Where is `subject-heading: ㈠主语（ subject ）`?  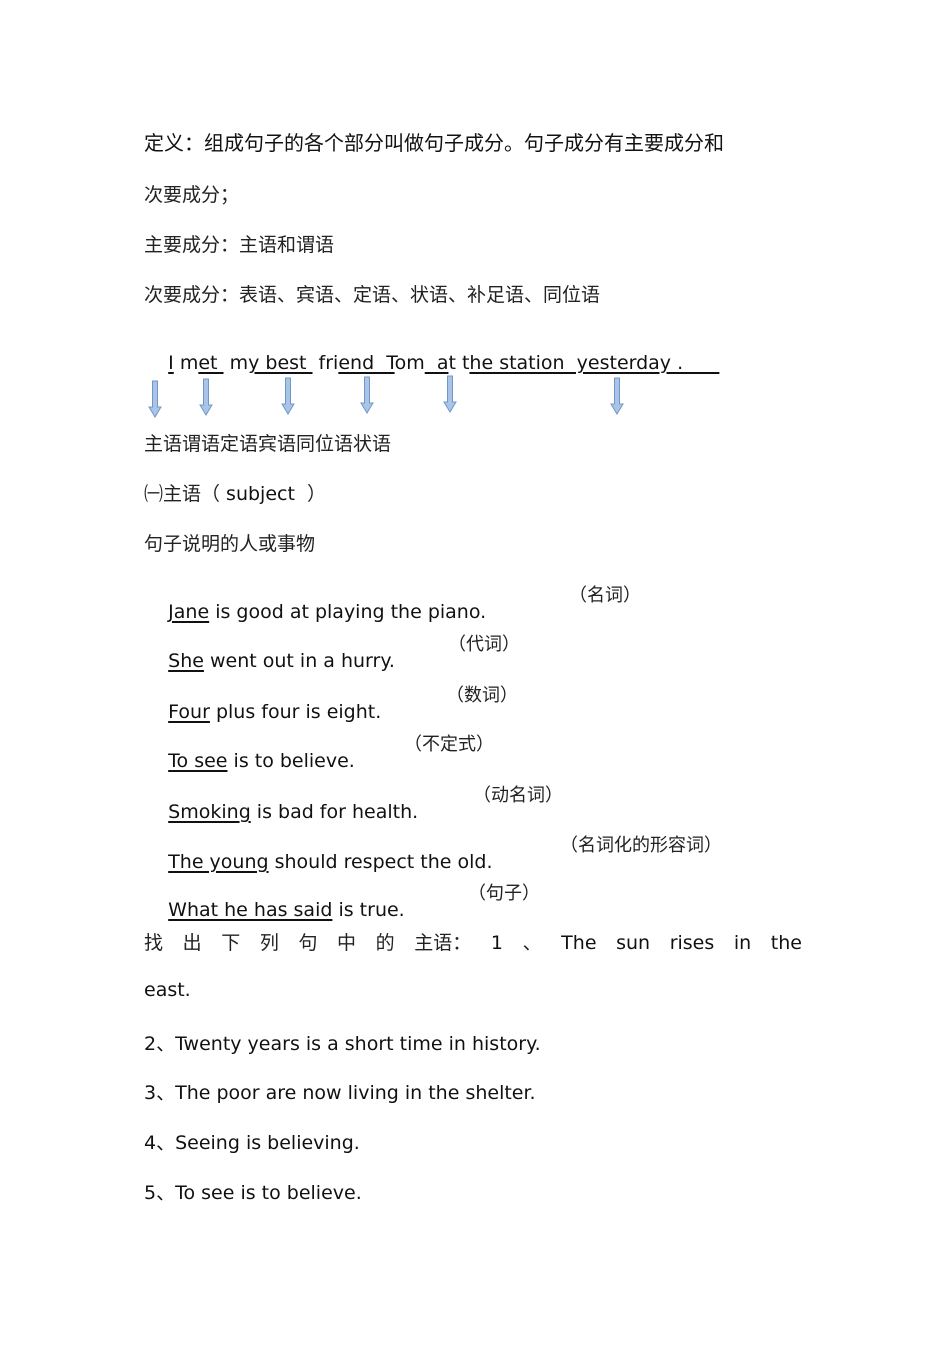 subject-heading: ㈠主语（ subject ） is located at coordinates (235, 492).